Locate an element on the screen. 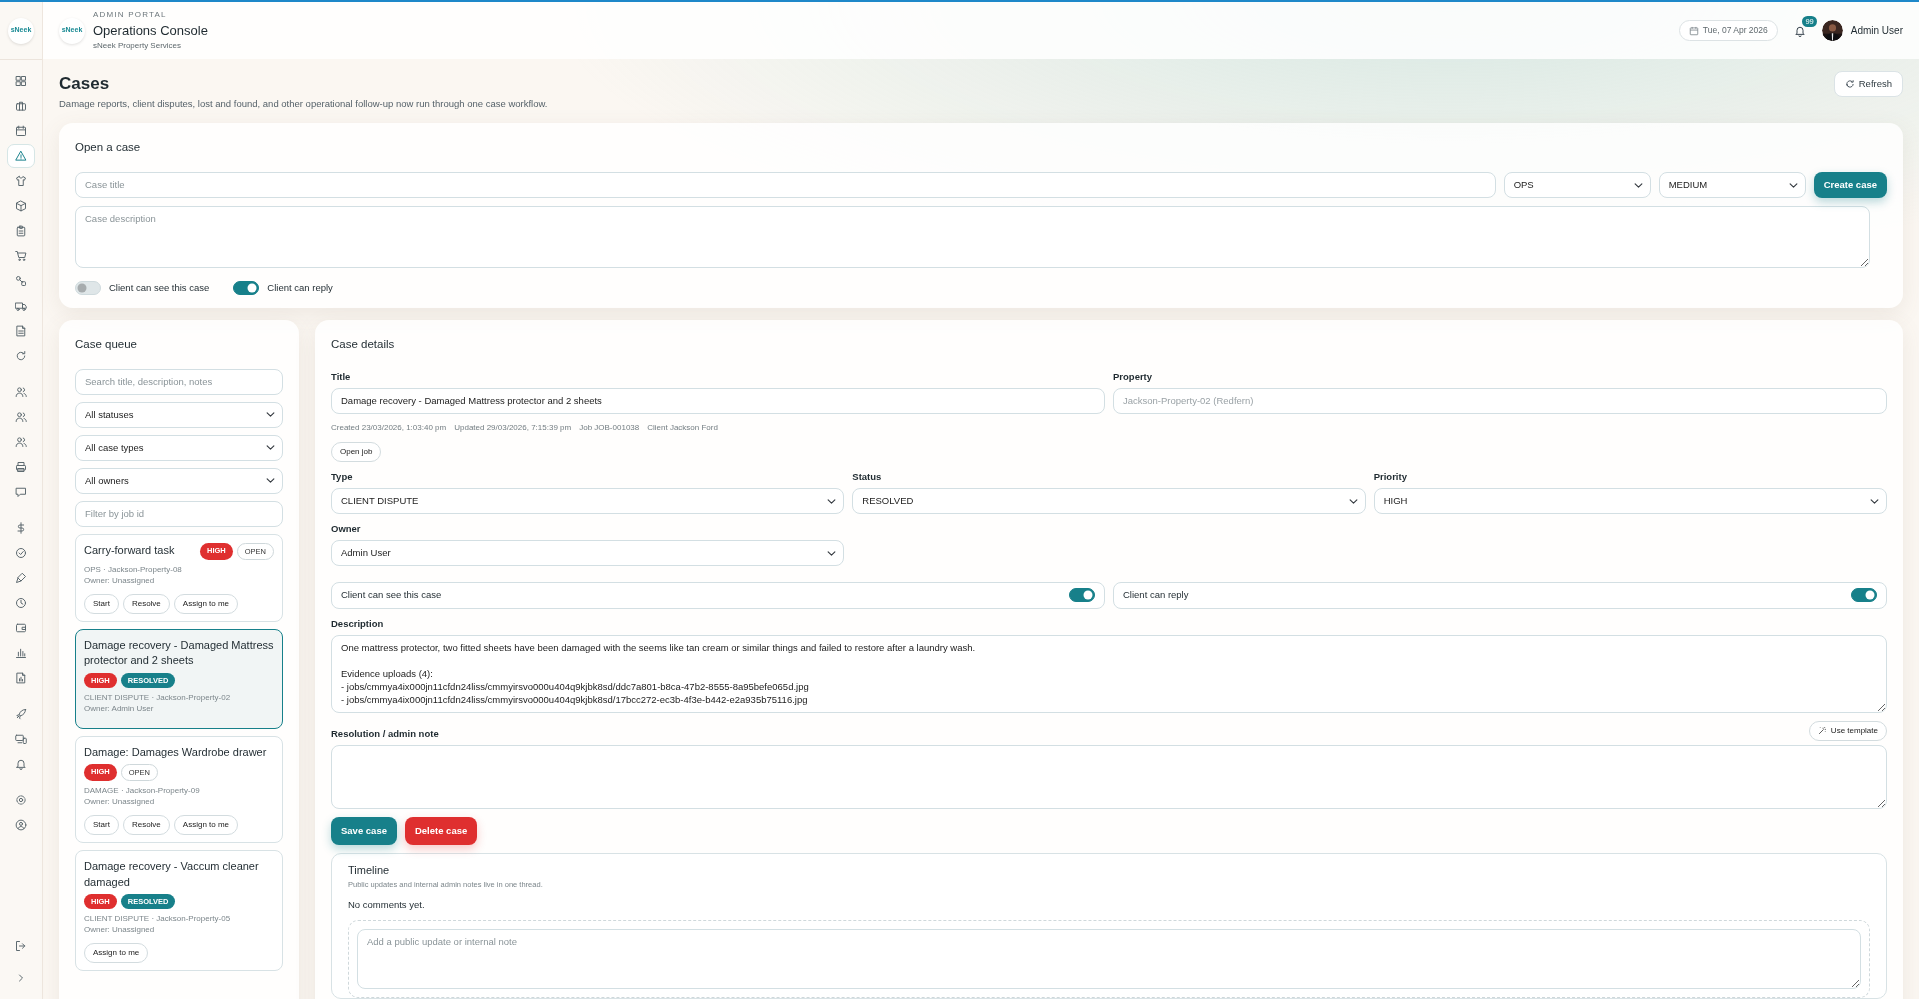 This screenshot has height=999, width=1919. case-meta: Updated 29/03/2026, 7:15:39 pm is located at coordinates (513, 427).